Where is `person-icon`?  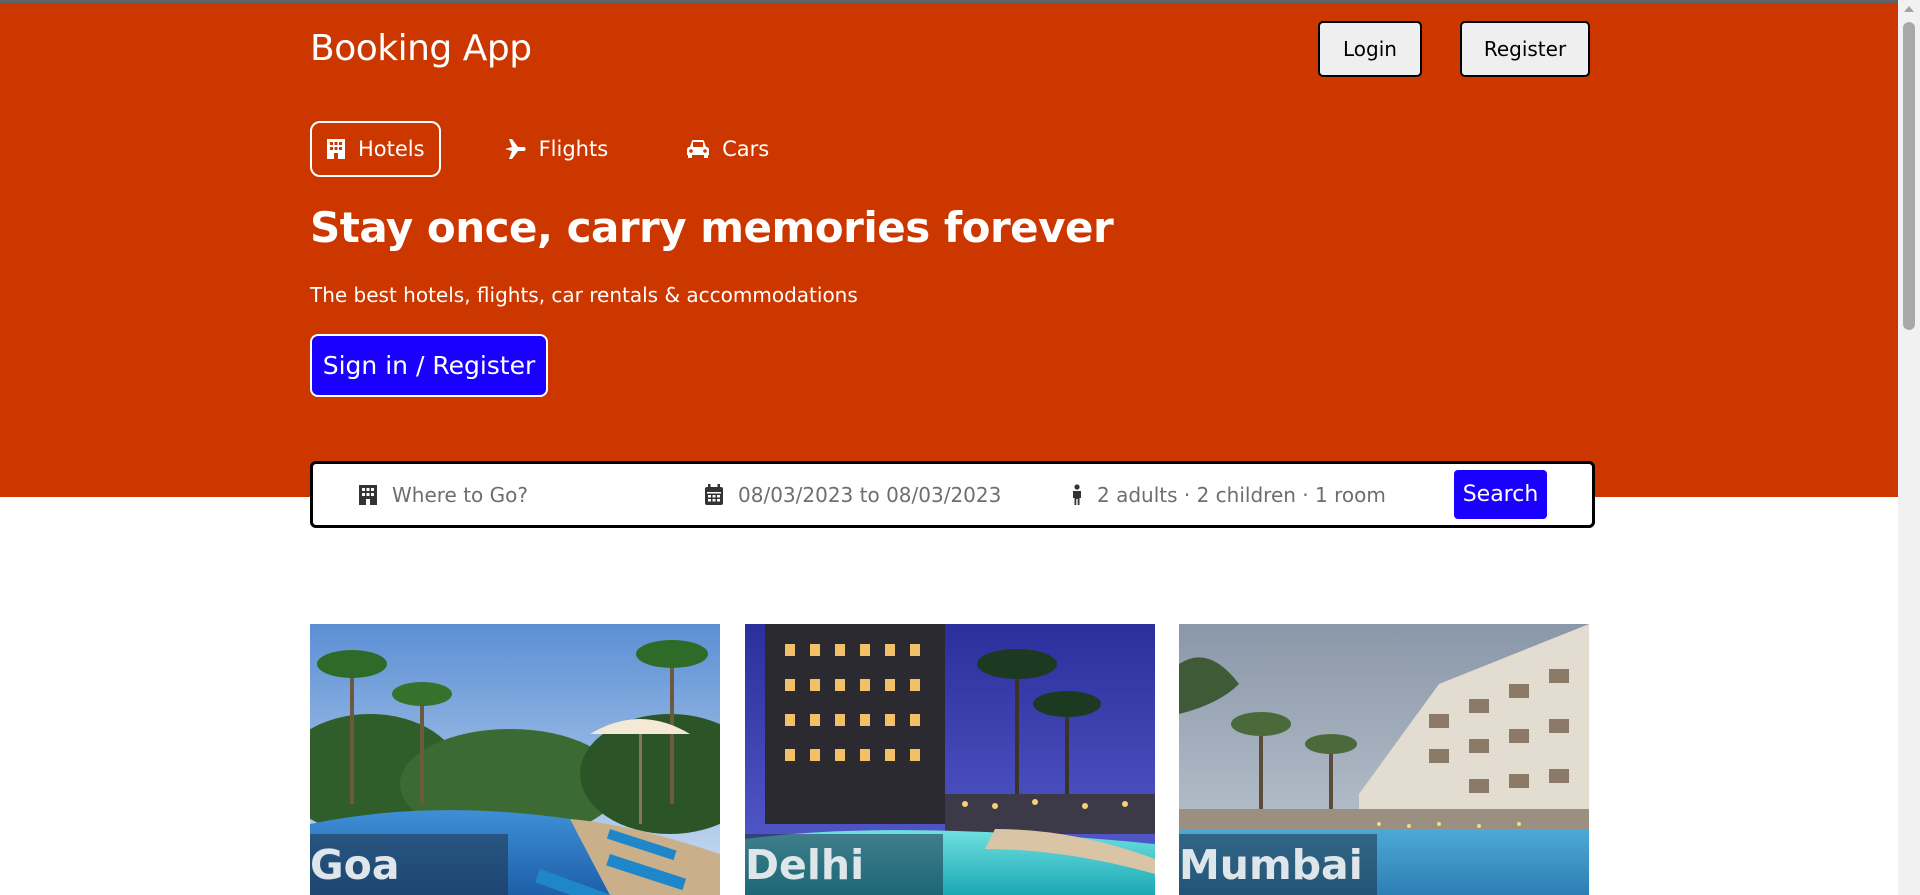
person-icon is located at coordinates (1077, 494).